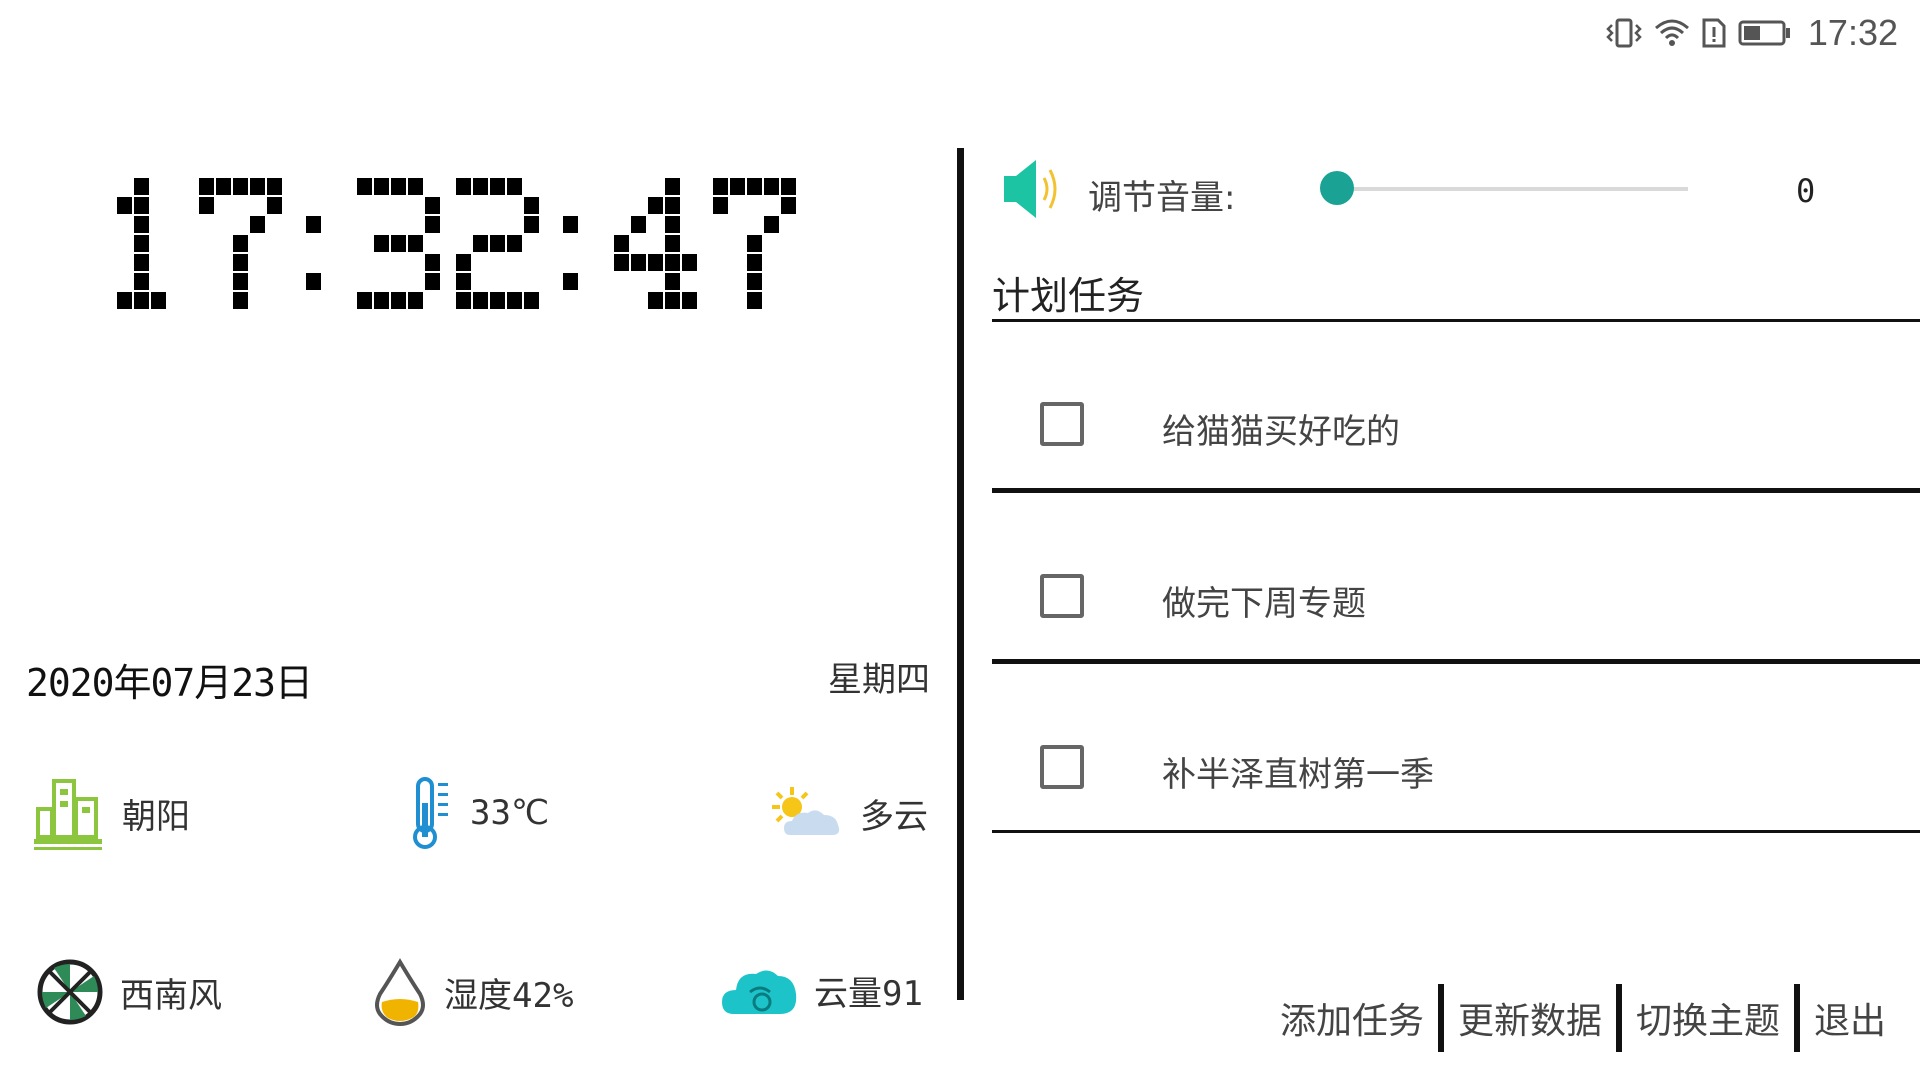 Image resolution: width=1920 pixels, height=1080 pixels. Describe the element at coordinates (806, 811) in the screenshot. I see `partly-cloudy-icon` at that location.